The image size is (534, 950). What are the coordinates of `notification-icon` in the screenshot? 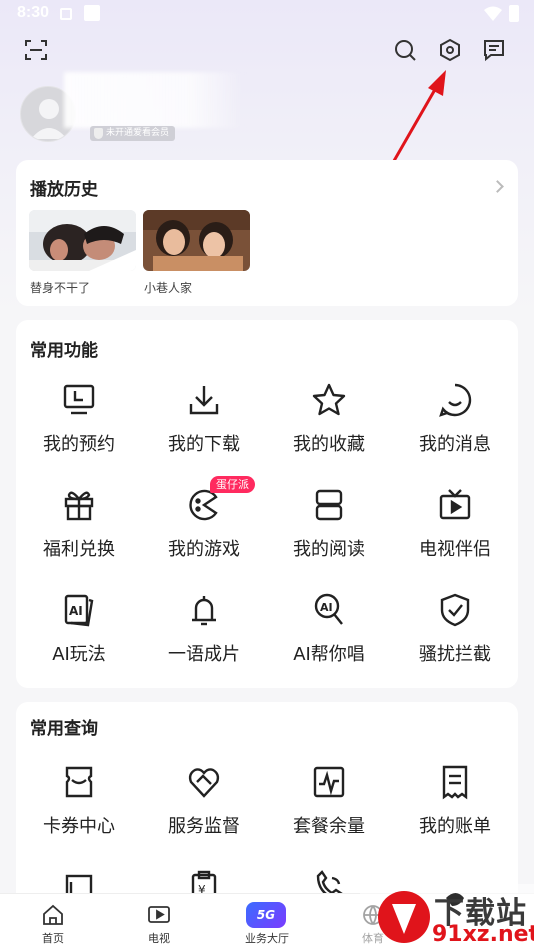 It's located at (66, 14).